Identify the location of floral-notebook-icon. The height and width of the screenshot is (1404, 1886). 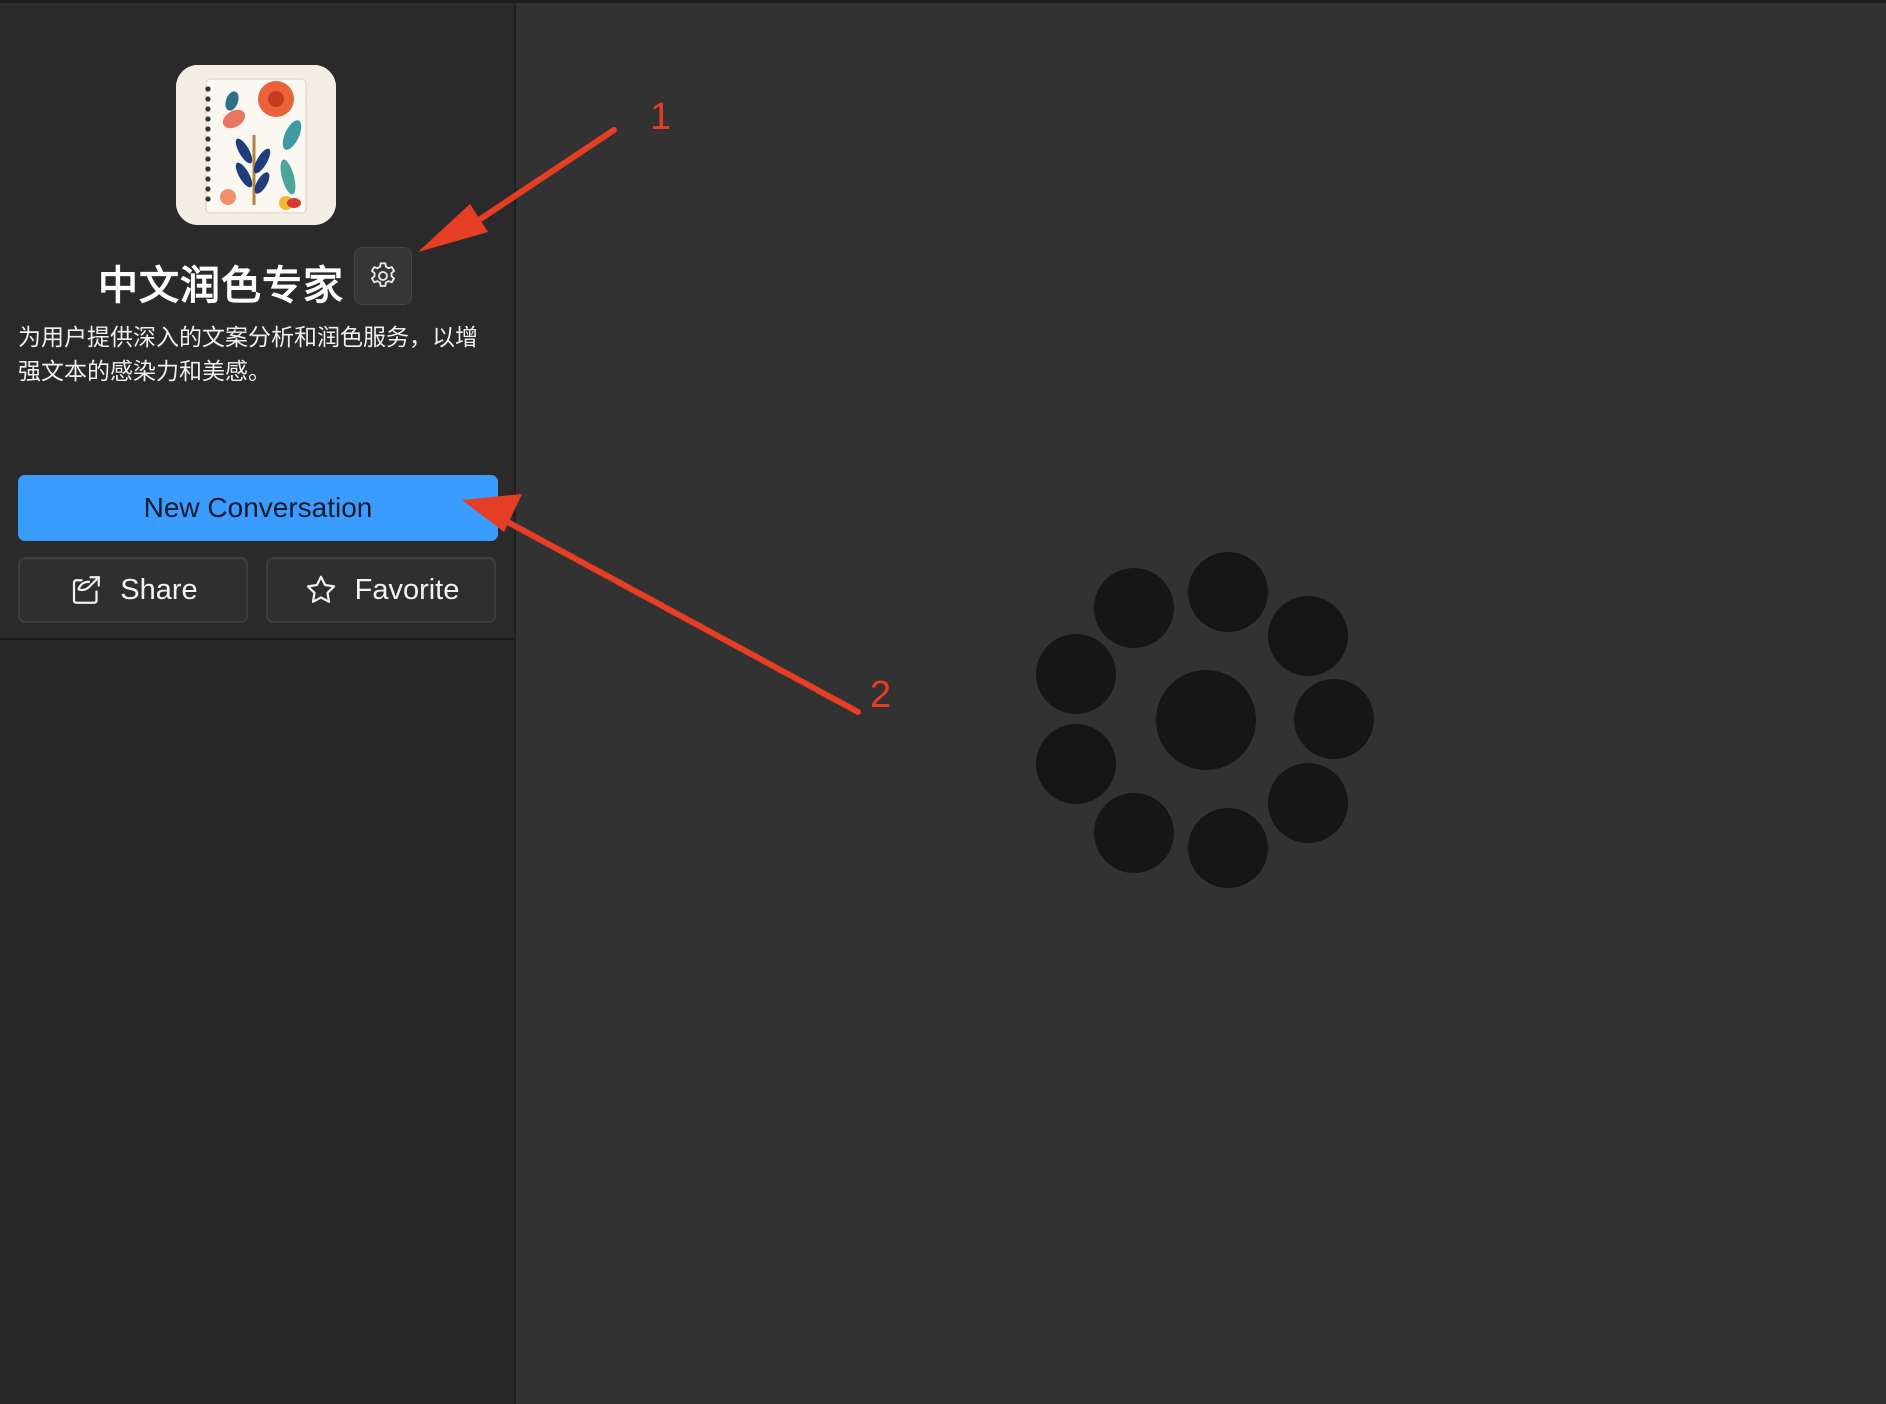
(256, 145).